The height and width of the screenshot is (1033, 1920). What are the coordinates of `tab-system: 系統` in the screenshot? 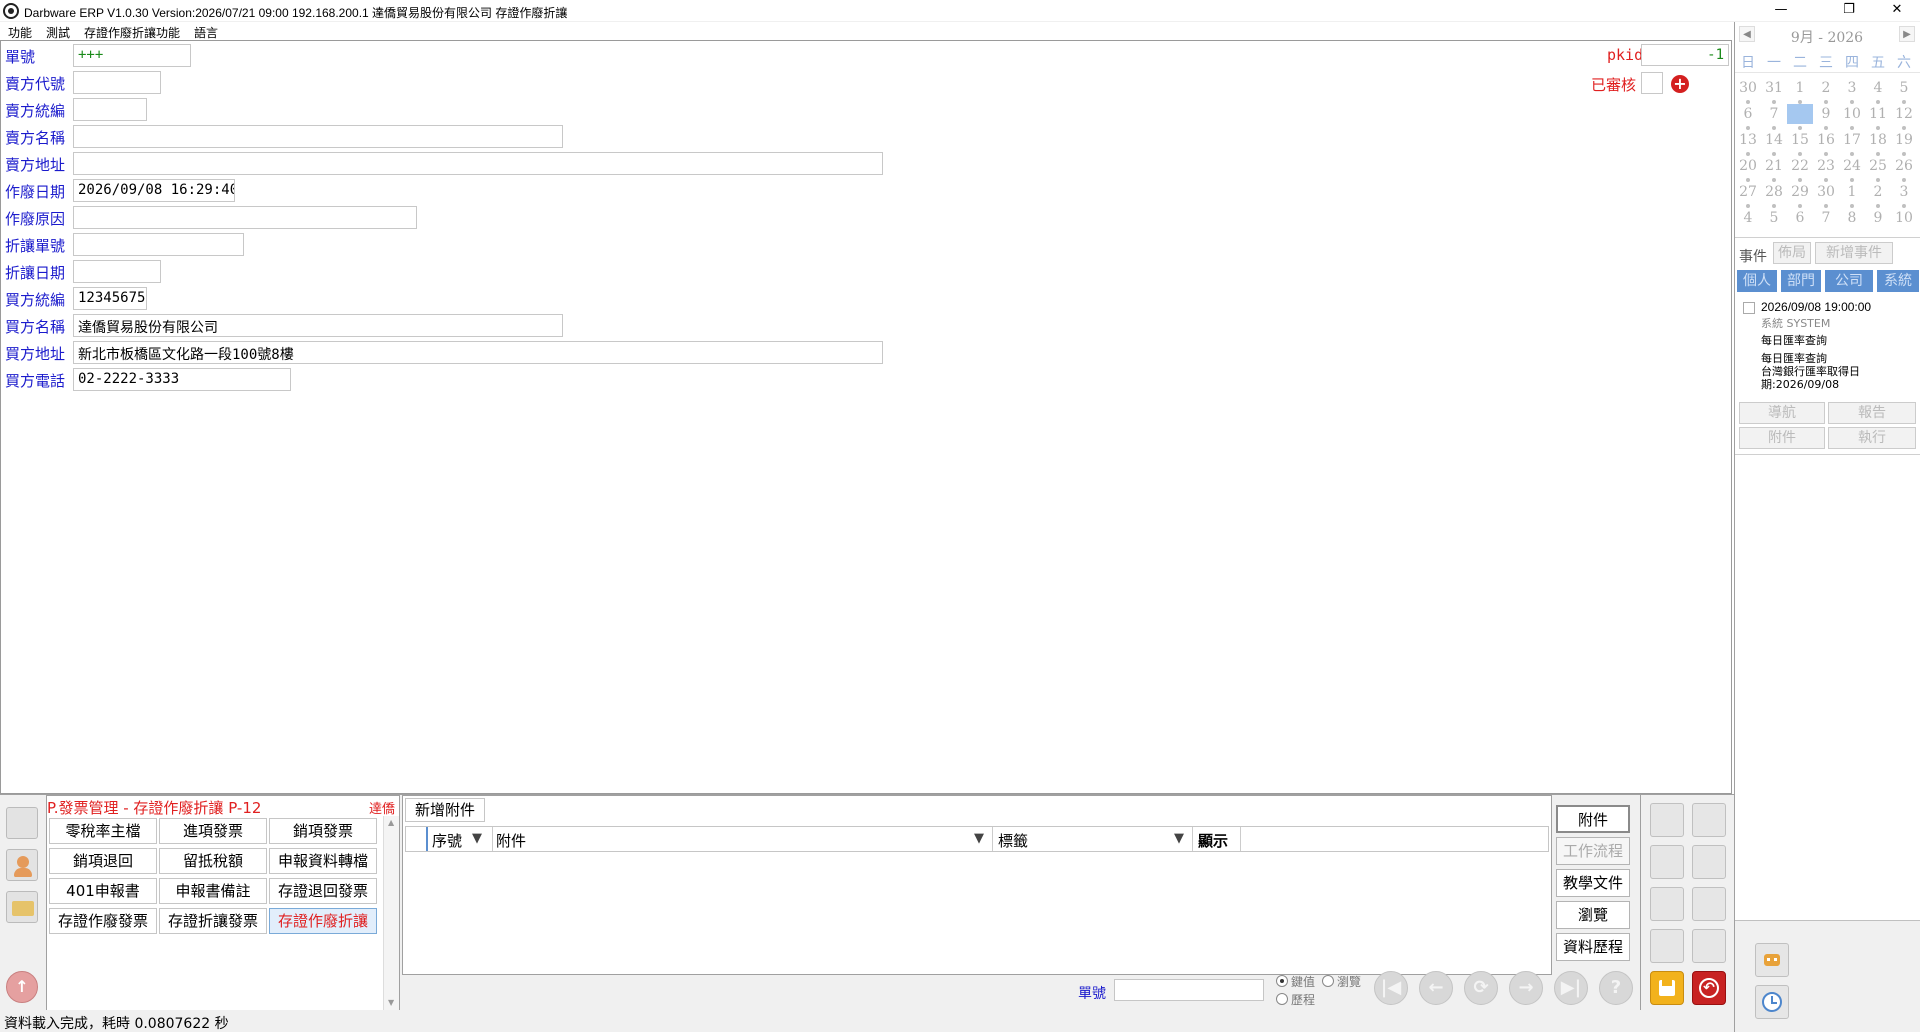 It's located at (1898, 281).